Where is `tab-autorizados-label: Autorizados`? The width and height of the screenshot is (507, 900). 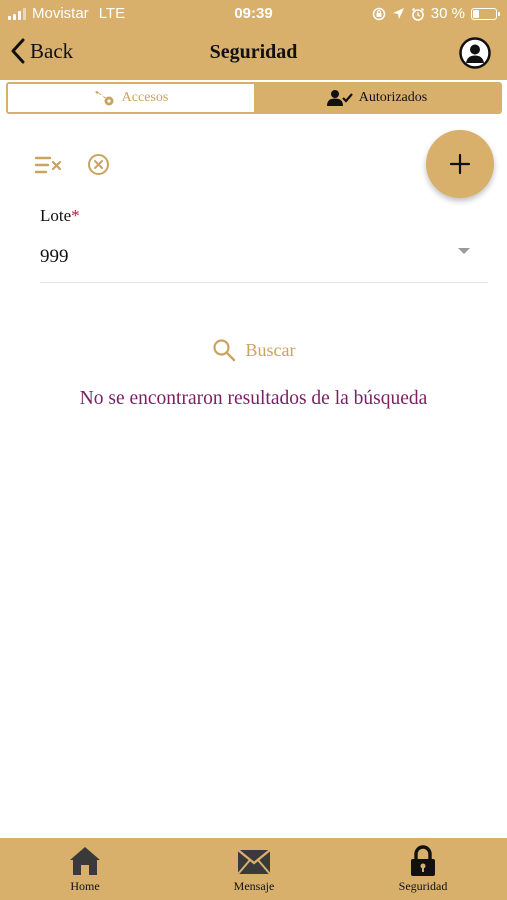
tab-autorizados-label: Autorizados is located at coordinates (393, 97).